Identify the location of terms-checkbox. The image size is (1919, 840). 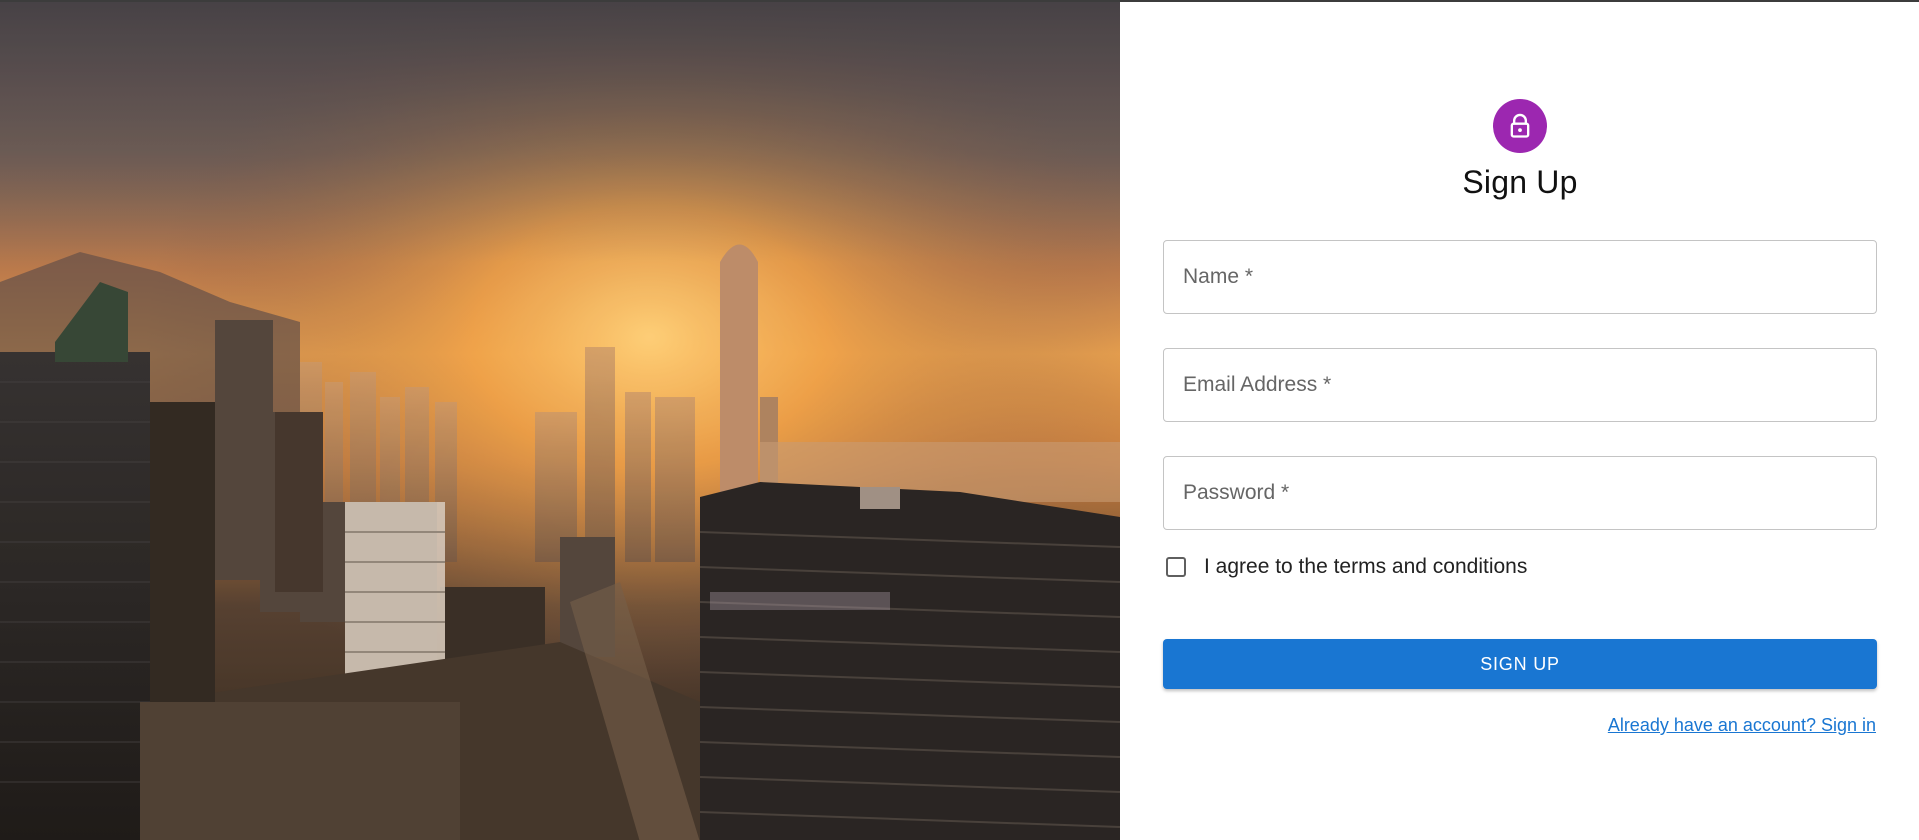
(1176, 567).